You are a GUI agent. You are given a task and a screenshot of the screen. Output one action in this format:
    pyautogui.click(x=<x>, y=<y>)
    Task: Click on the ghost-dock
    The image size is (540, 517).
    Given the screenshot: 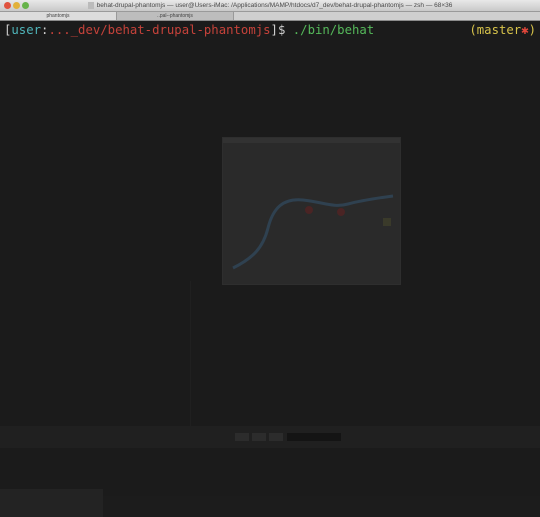 What is the action you would take?
    pyautogui.click(x=270, y=437)
    